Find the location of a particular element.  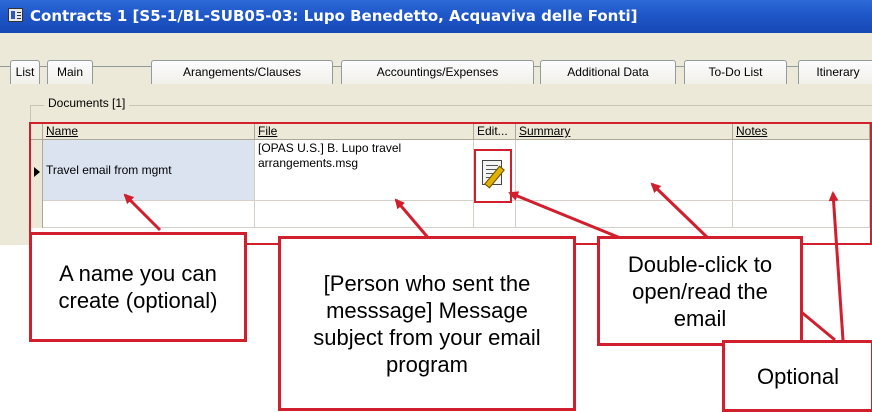

arrow-to-name is located at coordinates (142, 212).